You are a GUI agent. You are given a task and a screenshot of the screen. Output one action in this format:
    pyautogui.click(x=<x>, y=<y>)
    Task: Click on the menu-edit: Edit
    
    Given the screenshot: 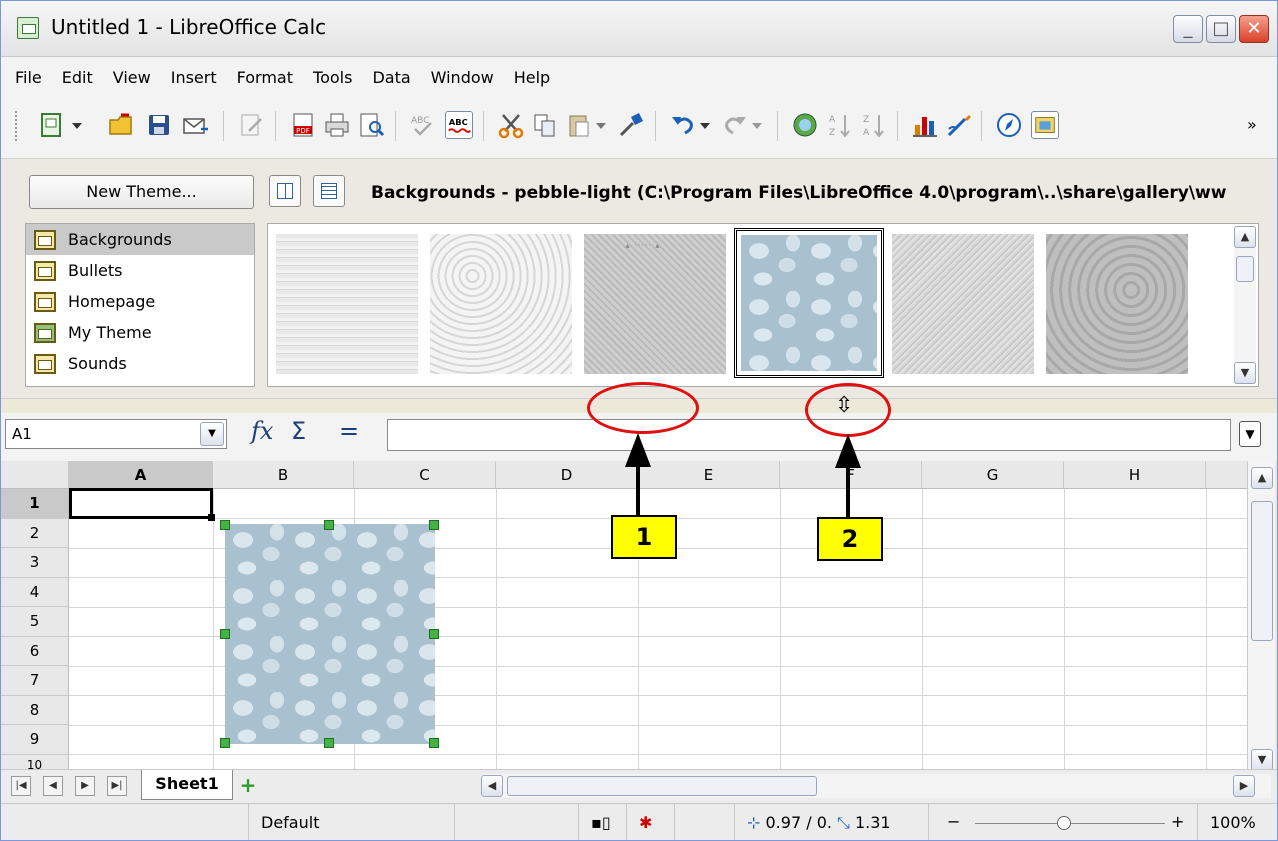 What is the action you would take?
    pyautogui.click(x=77, y=77)
    